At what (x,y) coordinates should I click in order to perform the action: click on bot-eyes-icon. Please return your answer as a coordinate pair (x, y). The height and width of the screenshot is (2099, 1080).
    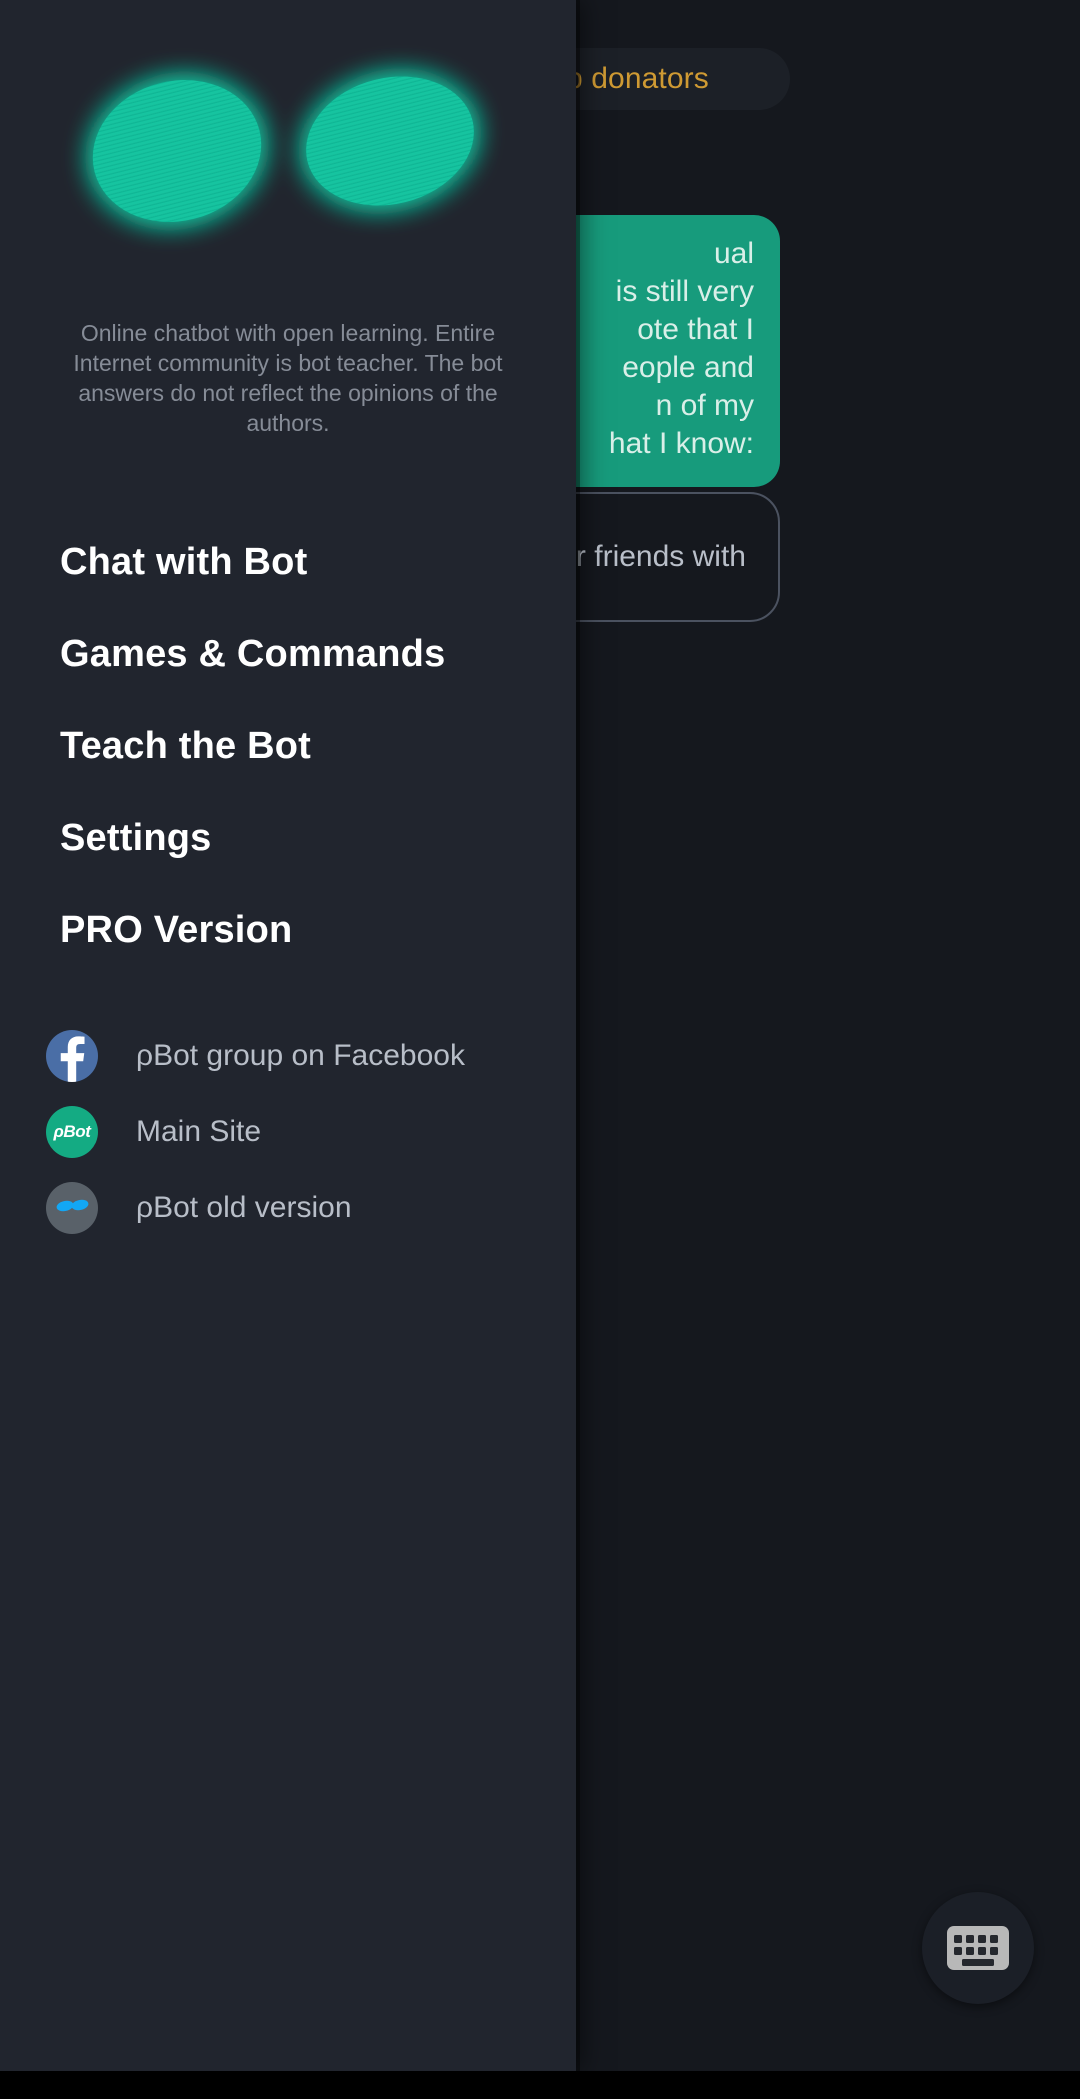
    Looking at the image, I should click on (283, 149).